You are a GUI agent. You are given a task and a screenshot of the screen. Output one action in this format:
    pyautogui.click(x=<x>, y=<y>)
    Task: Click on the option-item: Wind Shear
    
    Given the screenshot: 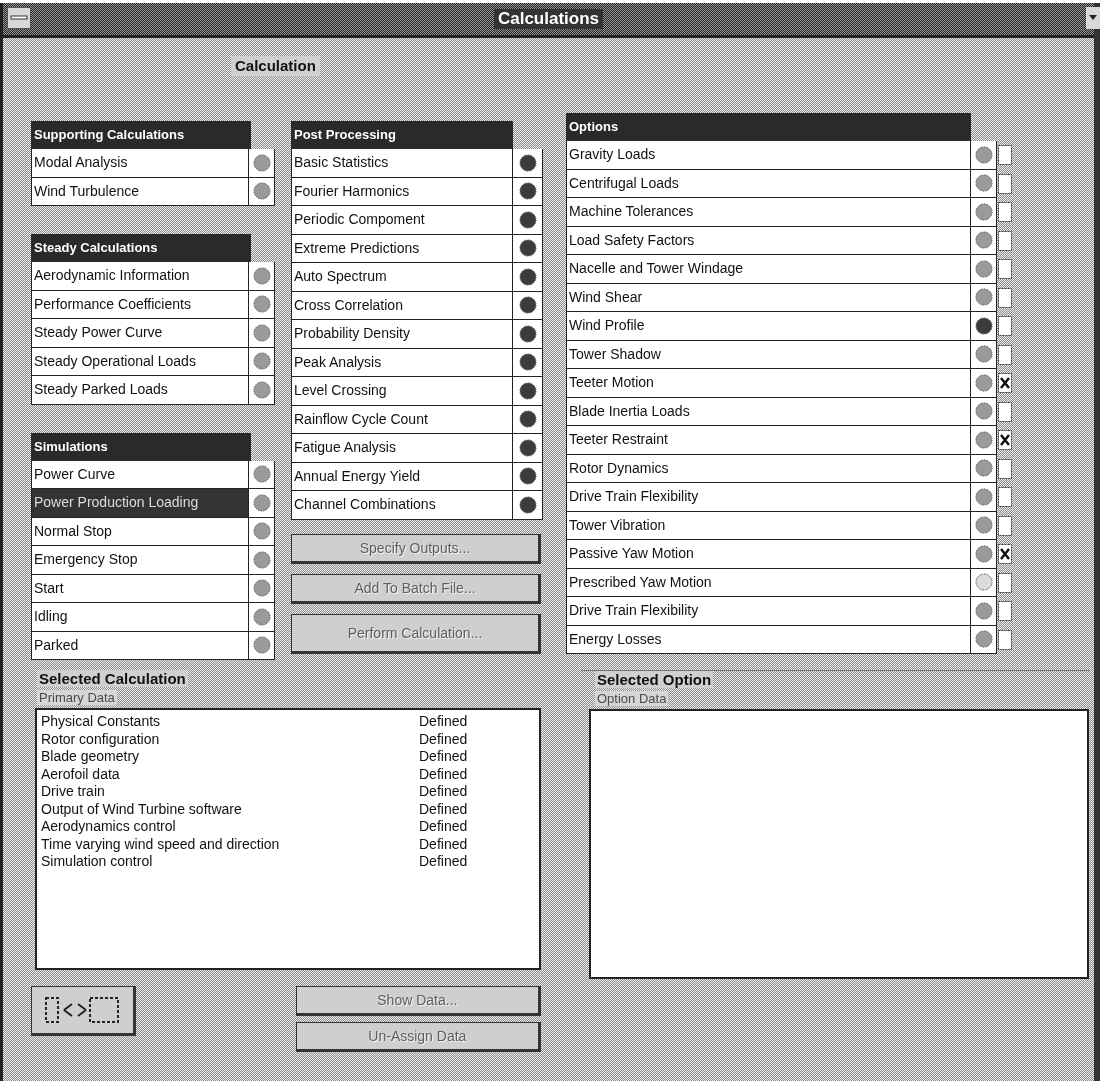 What is the action you would take?
    pyautogui.click(x=768, y=297)
    